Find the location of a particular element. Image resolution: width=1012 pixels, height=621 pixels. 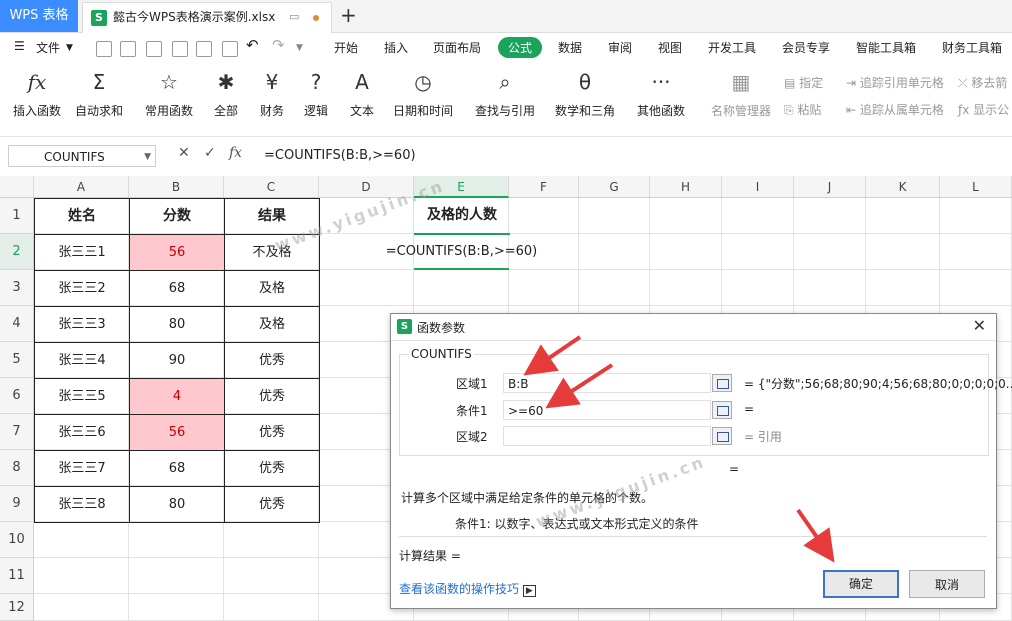

annotation-arrows is located at coordinates (679, 449).